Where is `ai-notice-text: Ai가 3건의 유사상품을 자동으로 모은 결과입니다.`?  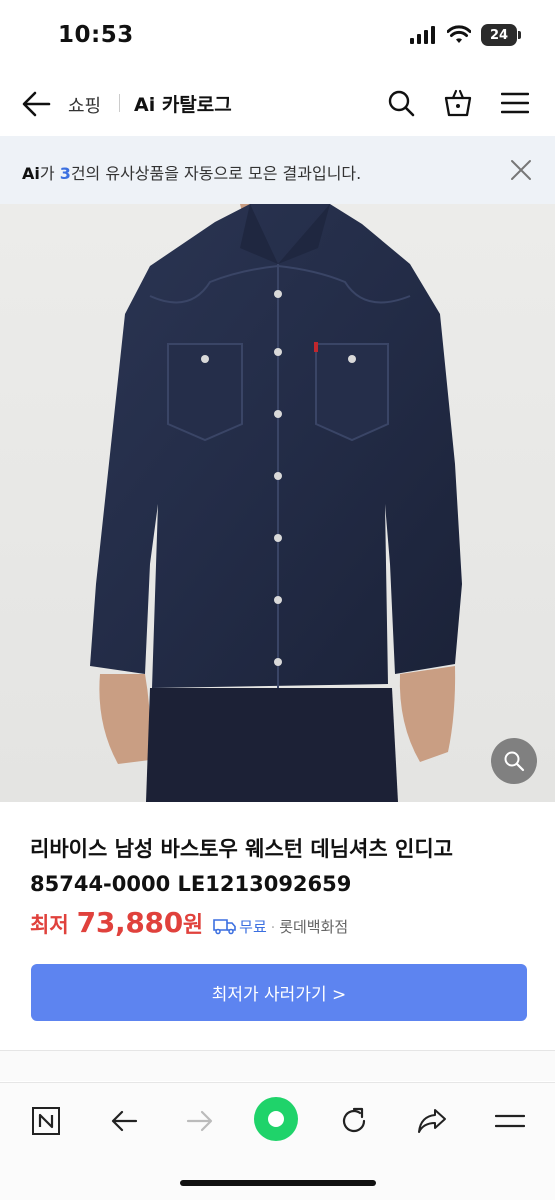
ai-notice-text: Ai가 3건의 유사상품을 자동으로 모은 결과입니다. is located at coordinates (191, 172).